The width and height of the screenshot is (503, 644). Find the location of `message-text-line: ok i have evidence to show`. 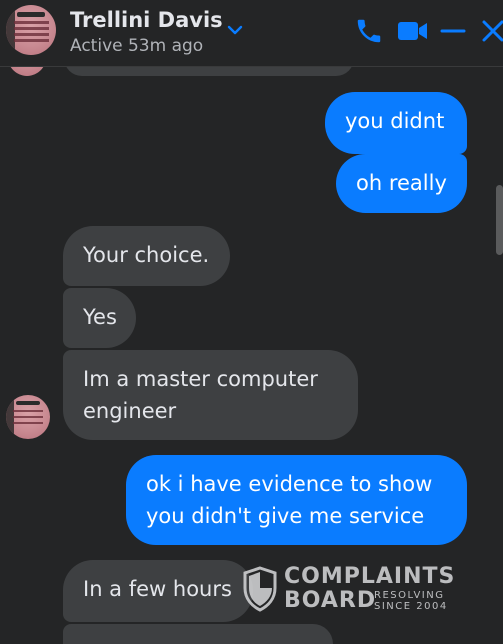

message-text-line: ok i have evidence to show is located at coordinates (289, 484).